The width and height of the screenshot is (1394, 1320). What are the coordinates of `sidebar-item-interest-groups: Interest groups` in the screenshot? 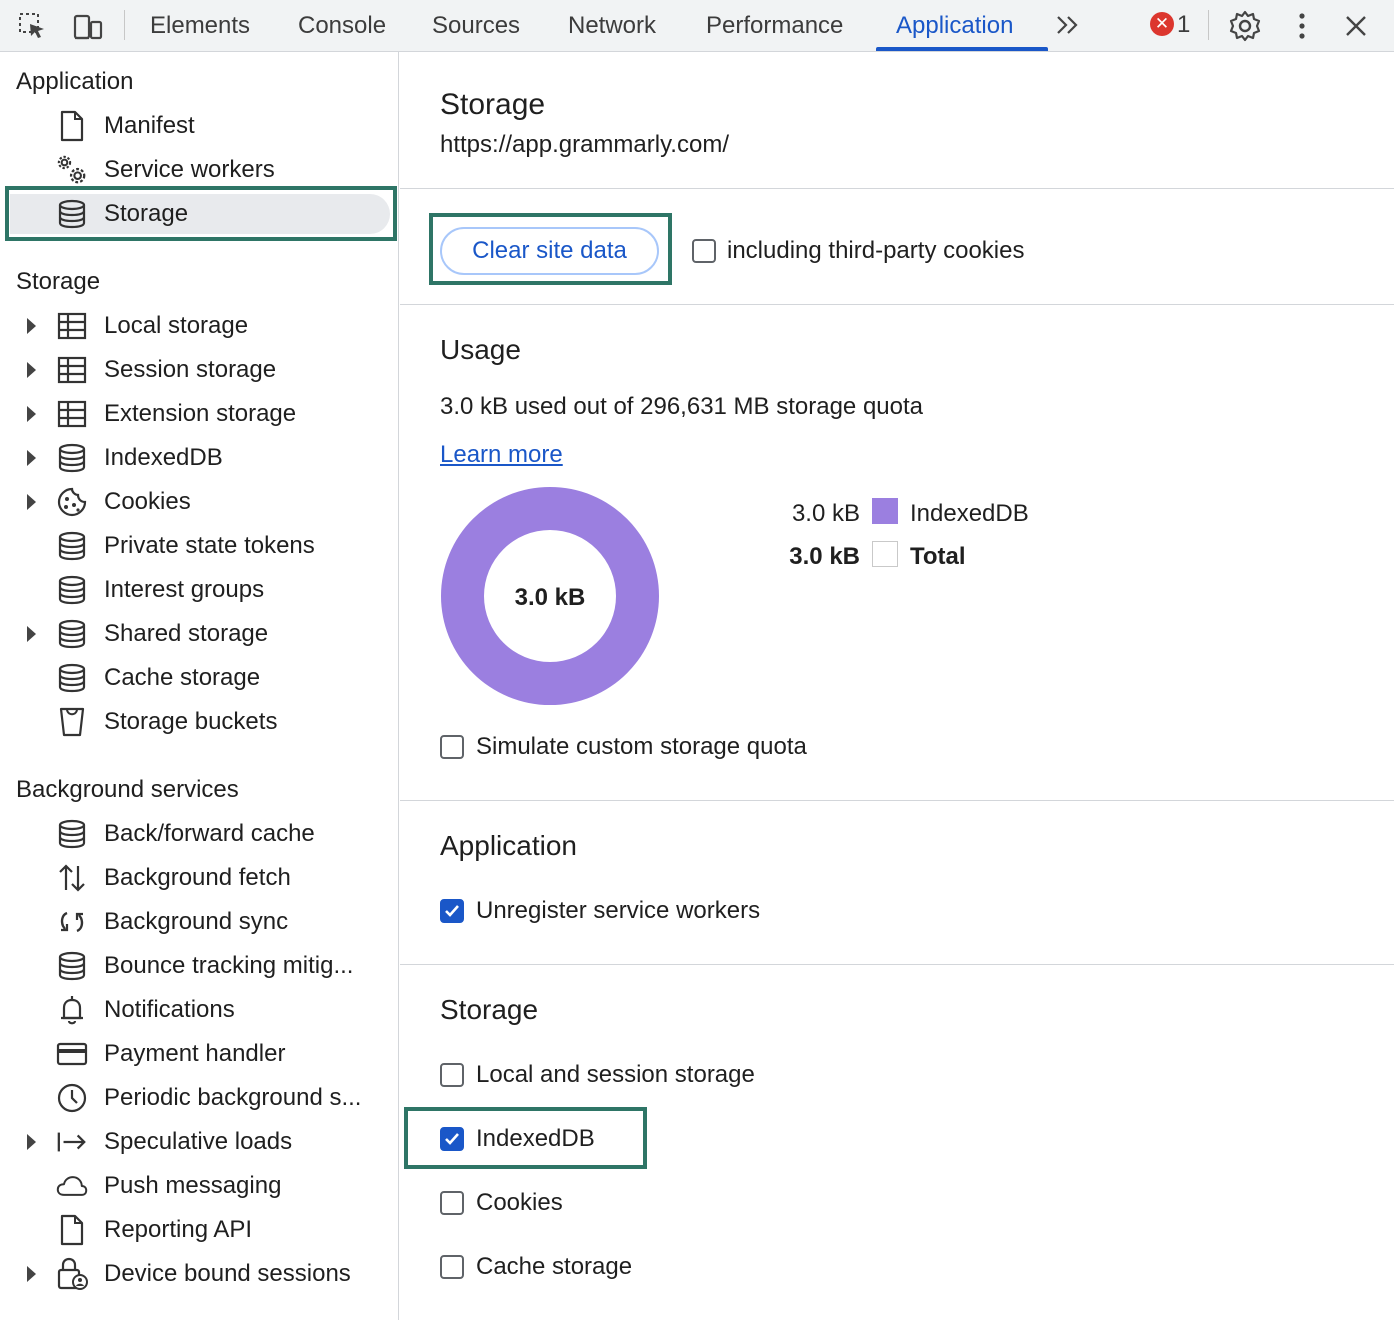 It's located at (199, 590).